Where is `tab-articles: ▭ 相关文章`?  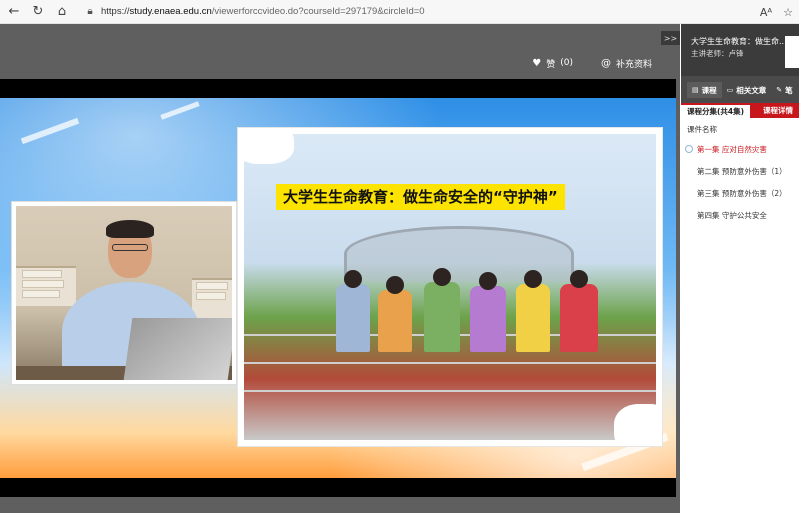 tab-articles: ▭ 相关文章 is located at coordinates (747, 90).